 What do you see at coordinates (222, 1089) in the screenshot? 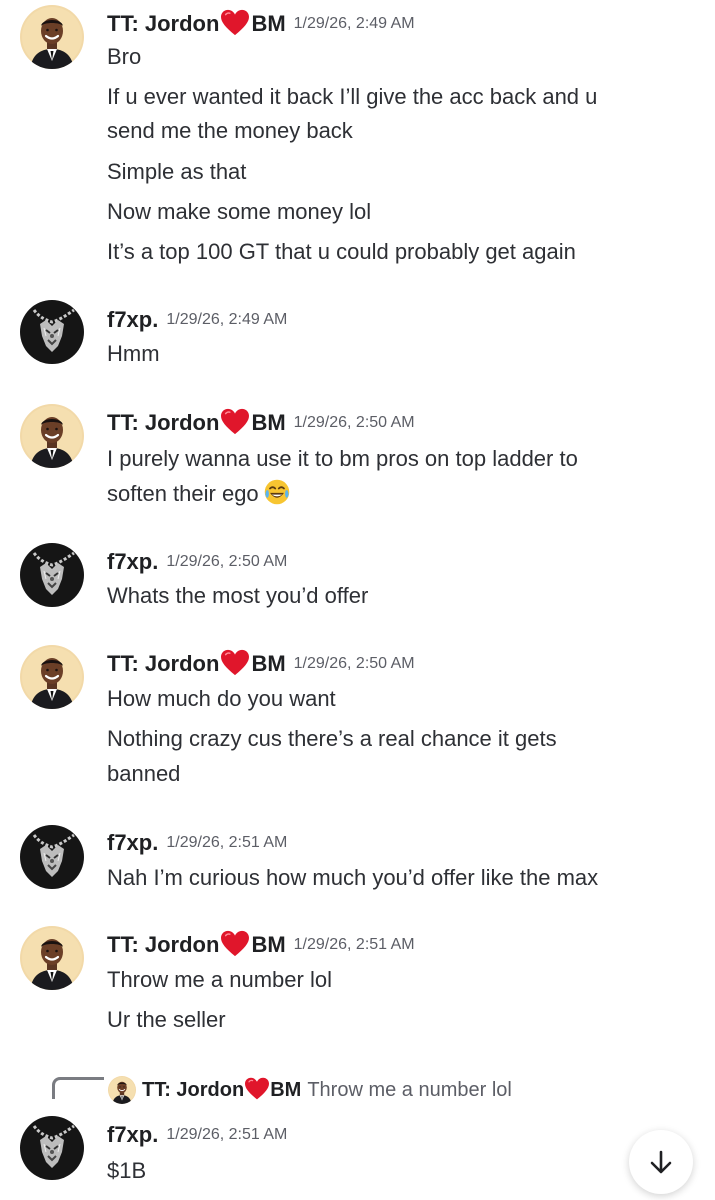
I see `reply-username: TT: Jordon BM` at bounding box center [222, 1089].